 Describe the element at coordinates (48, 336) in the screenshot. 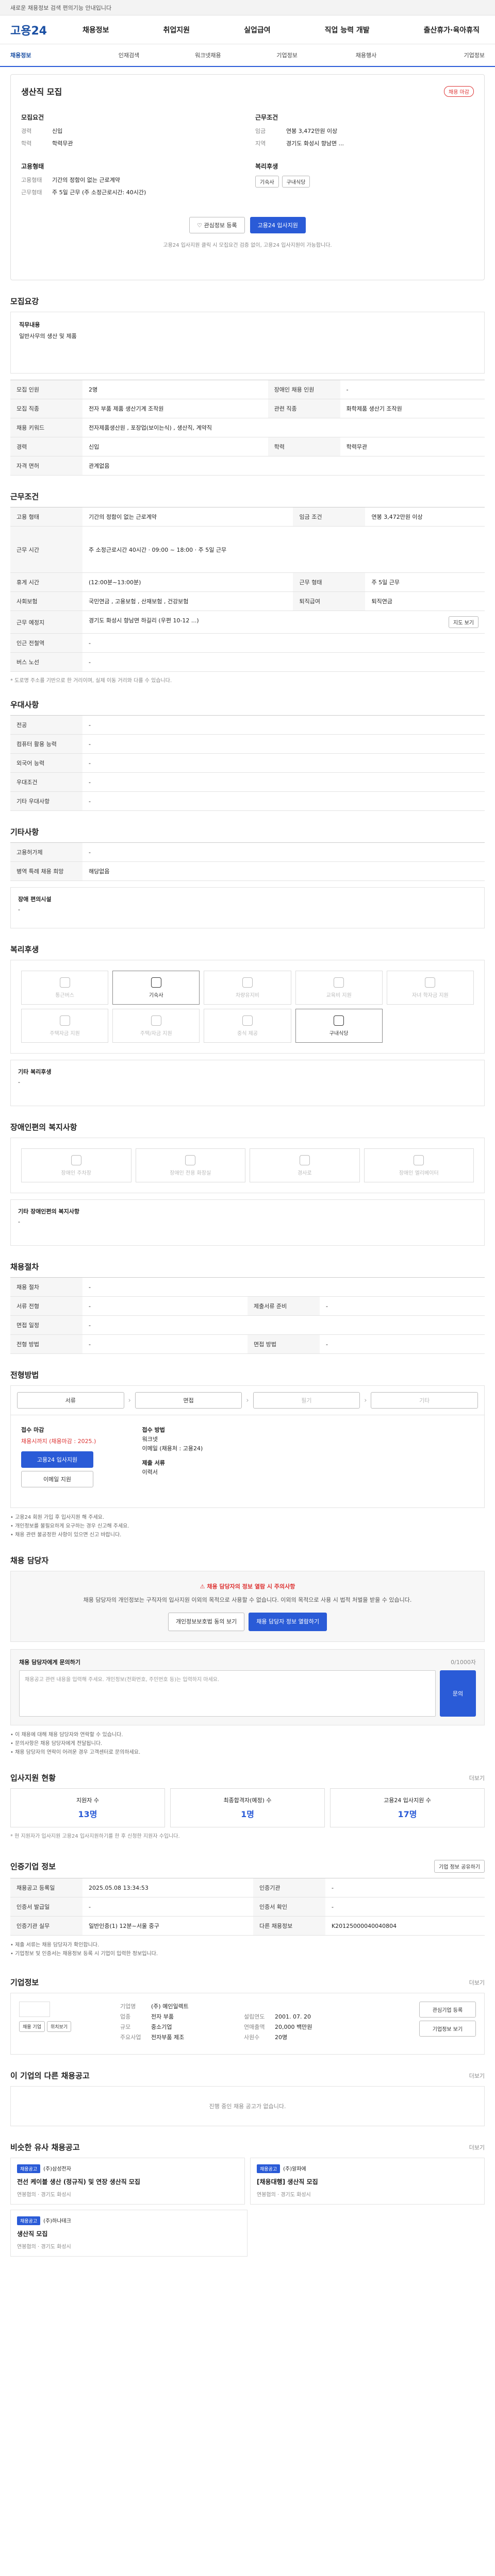

I see `job-description-text: 일반사무의 생산 및 제품` at that location.